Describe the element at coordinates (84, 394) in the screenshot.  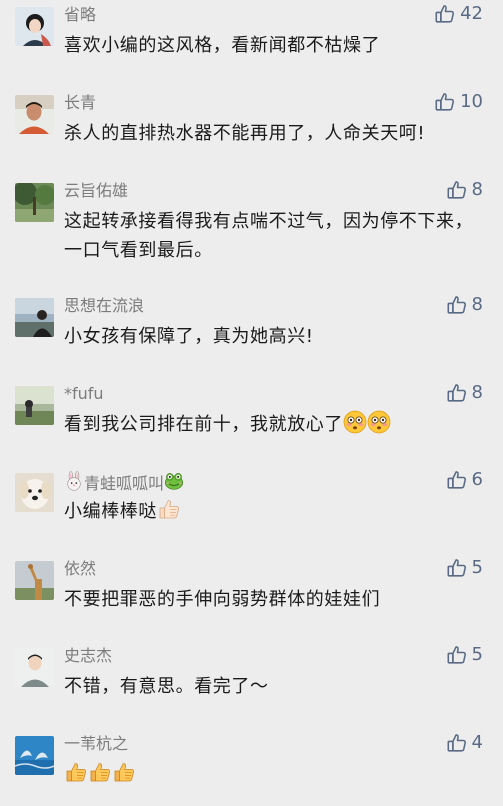
I see `comment-author: *fufu` at that location.